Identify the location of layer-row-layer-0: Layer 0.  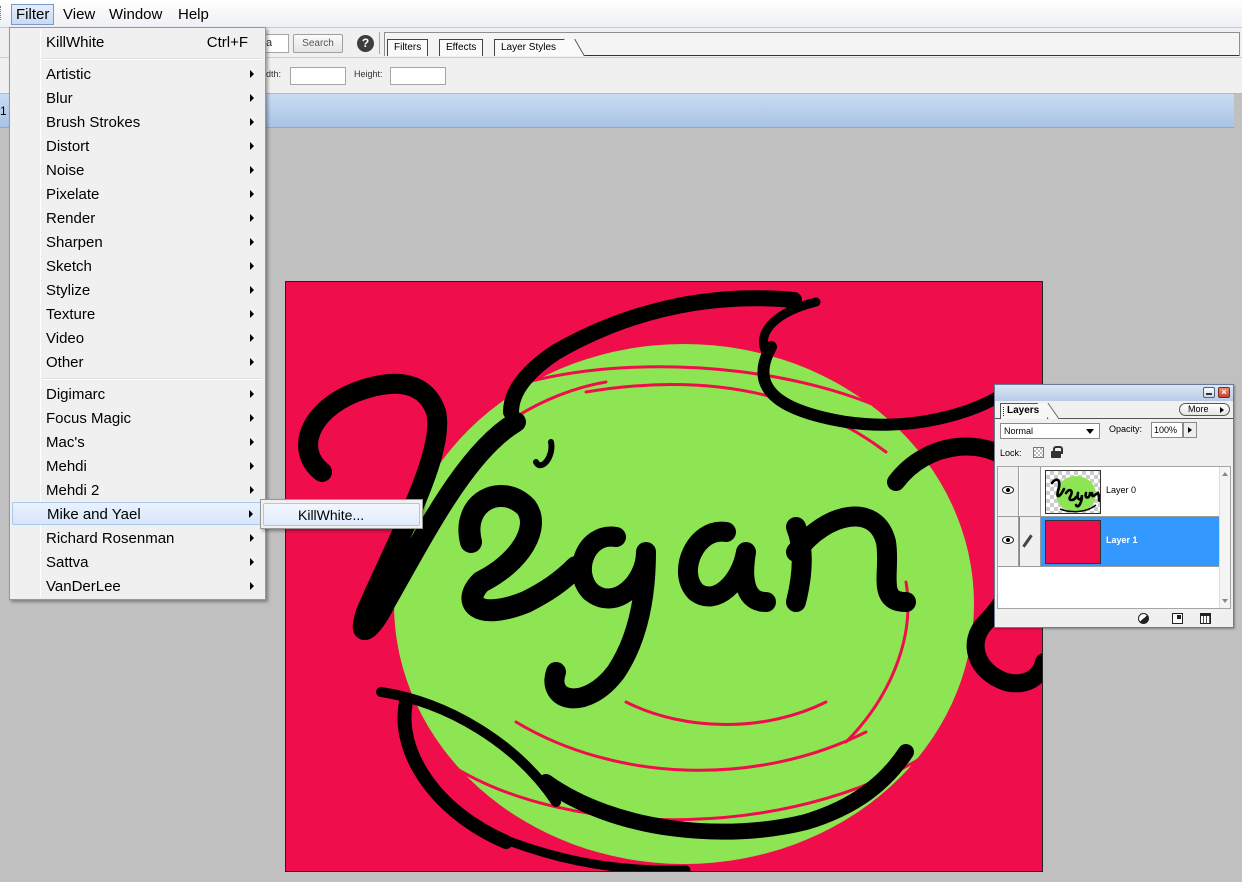
(1109, 492).